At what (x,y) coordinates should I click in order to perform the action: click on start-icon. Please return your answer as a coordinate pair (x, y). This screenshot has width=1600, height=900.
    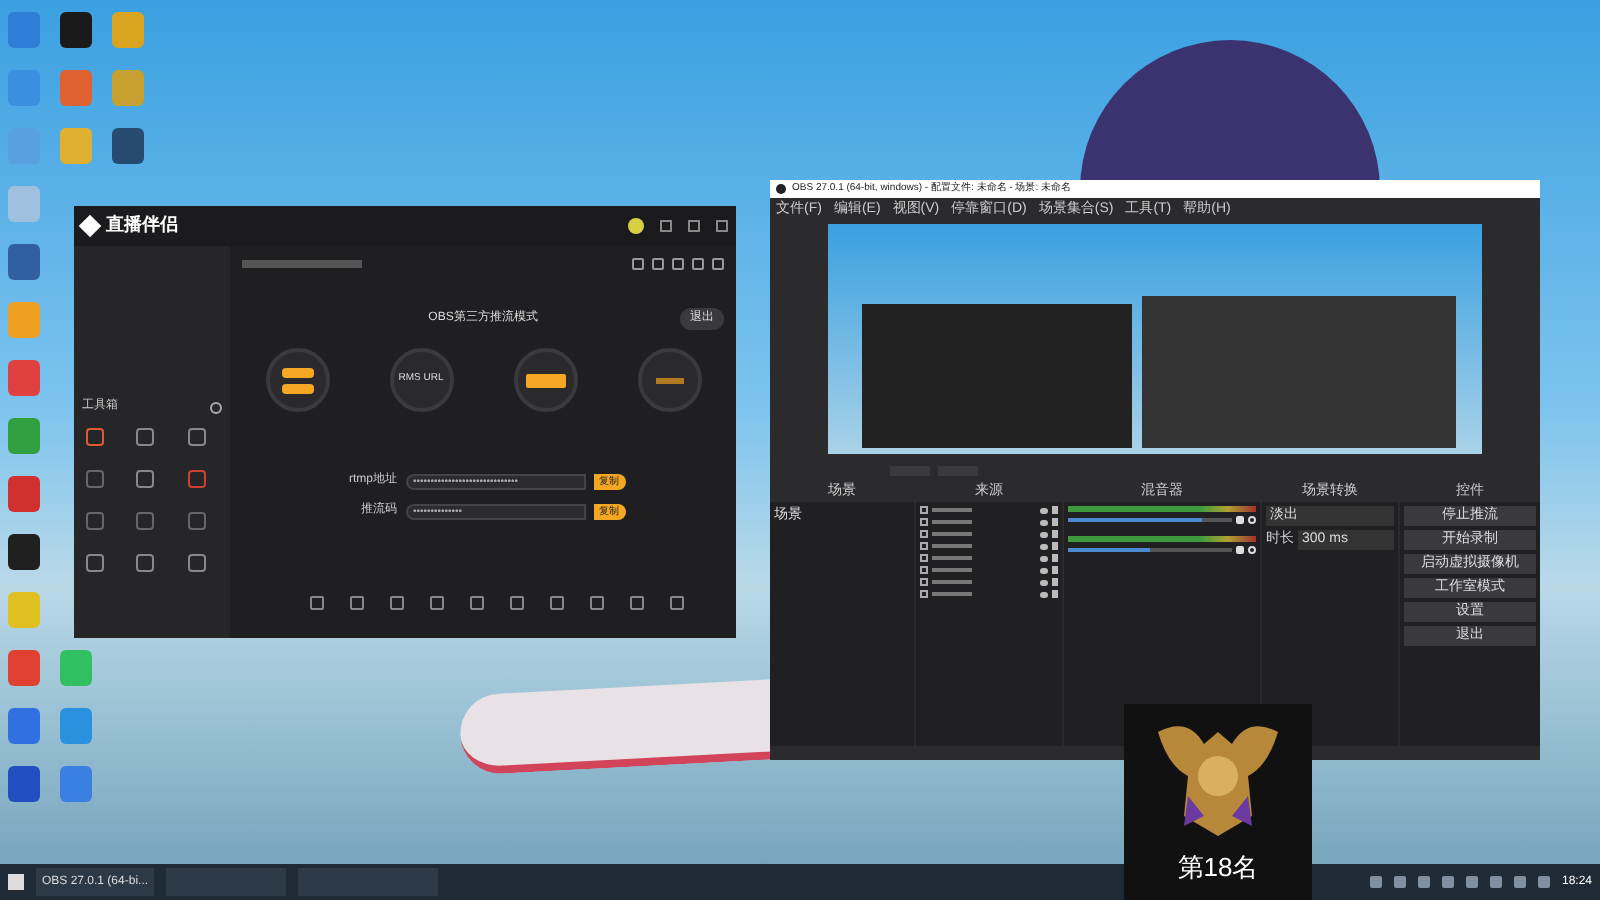
    Looking at the image, I should click on (16, 882).